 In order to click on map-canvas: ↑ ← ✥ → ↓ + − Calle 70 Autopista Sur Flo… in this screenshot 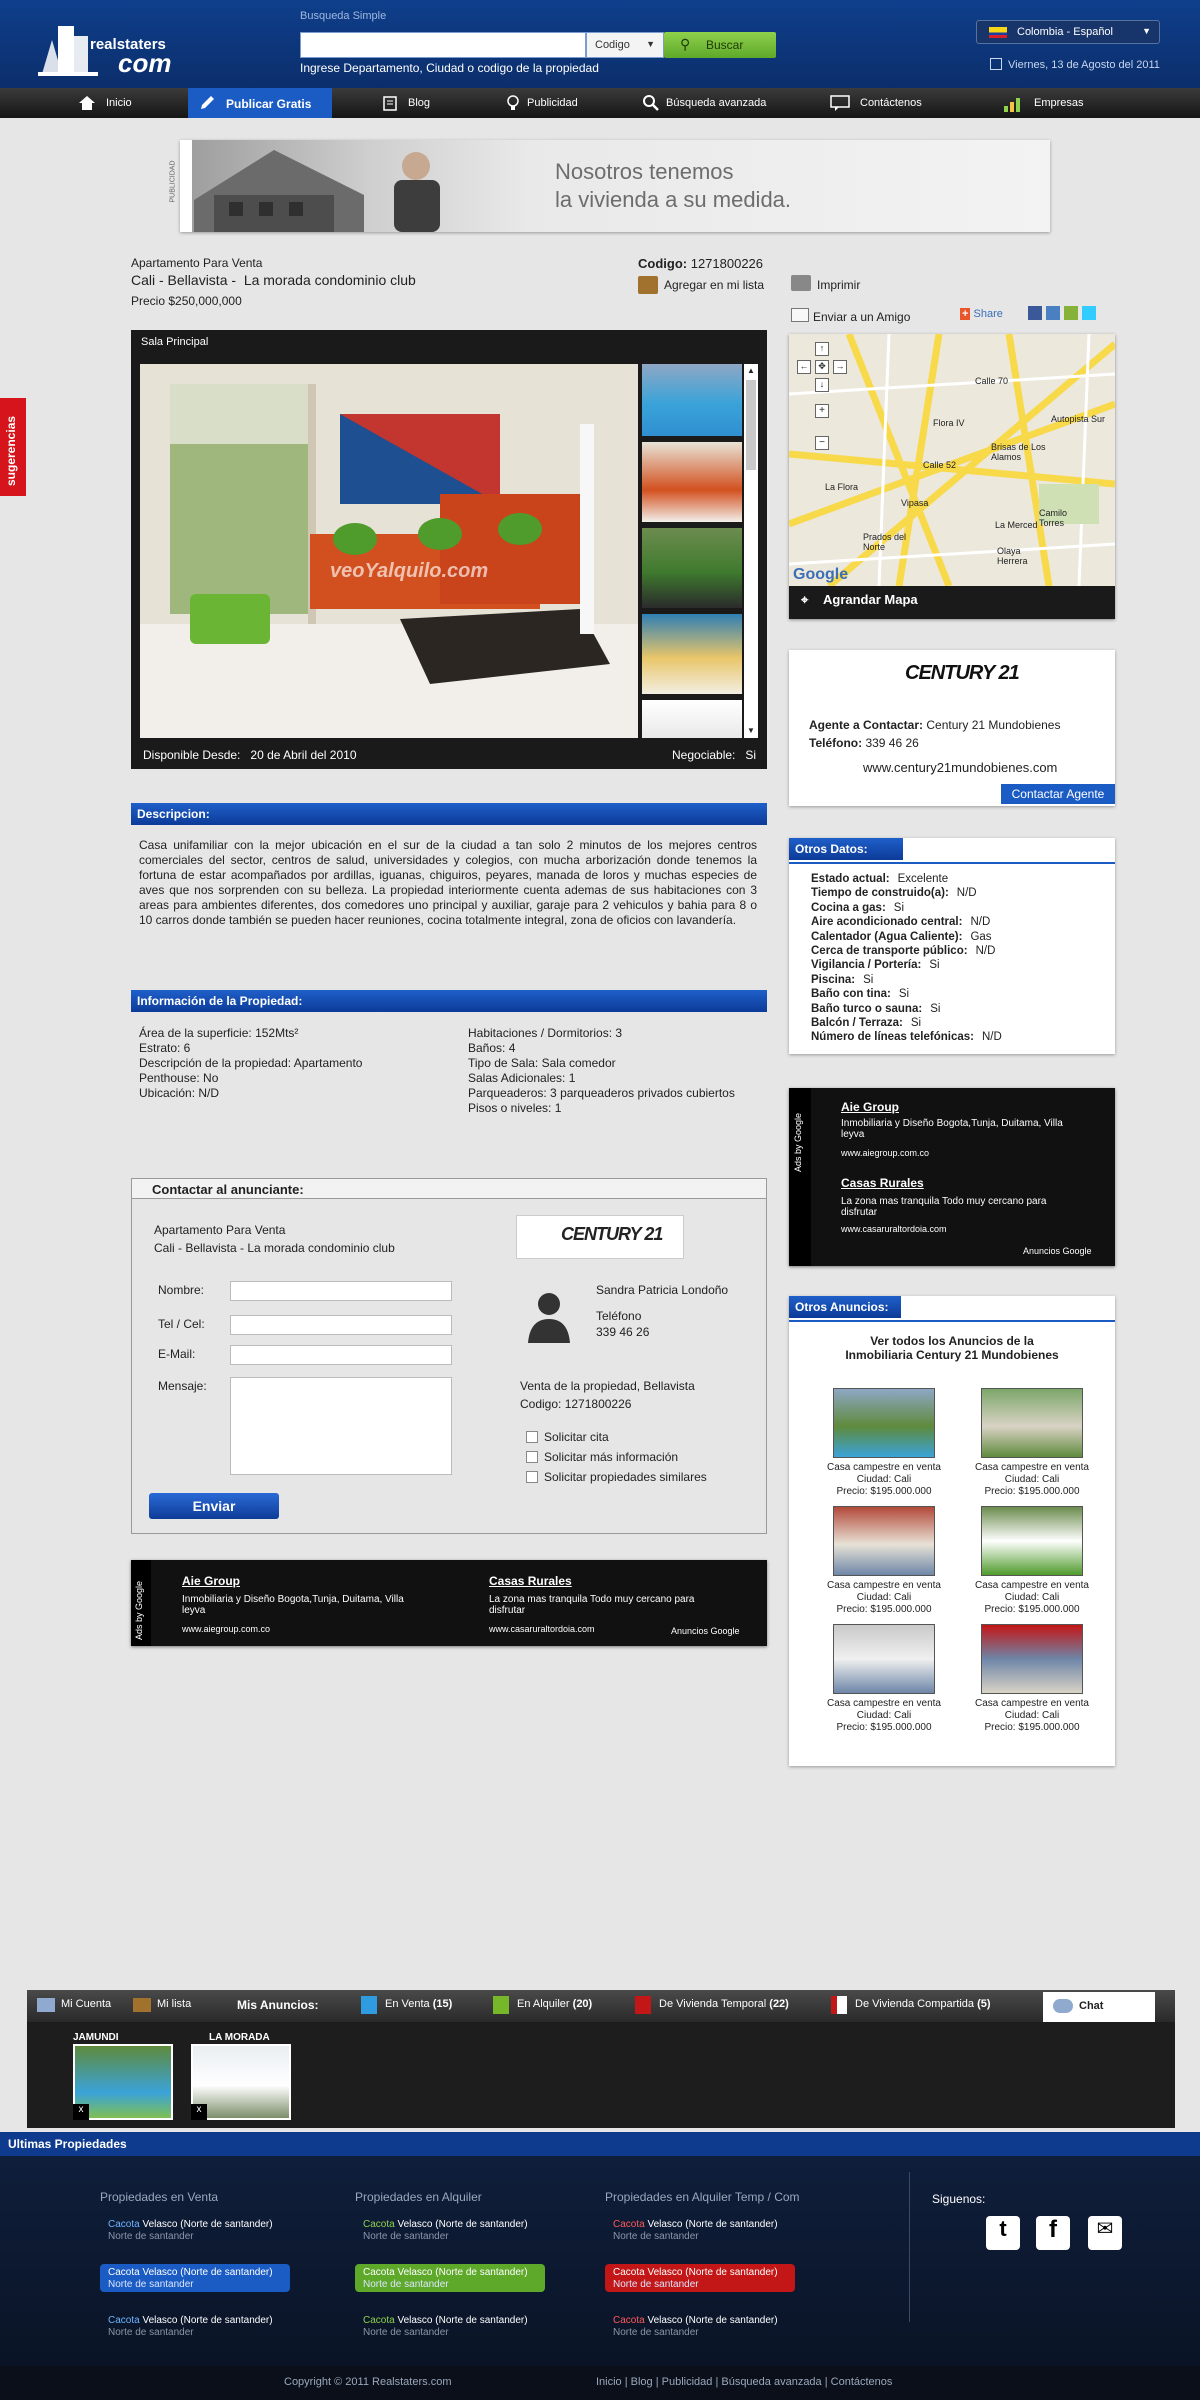, I will do `click(952, 460)`.